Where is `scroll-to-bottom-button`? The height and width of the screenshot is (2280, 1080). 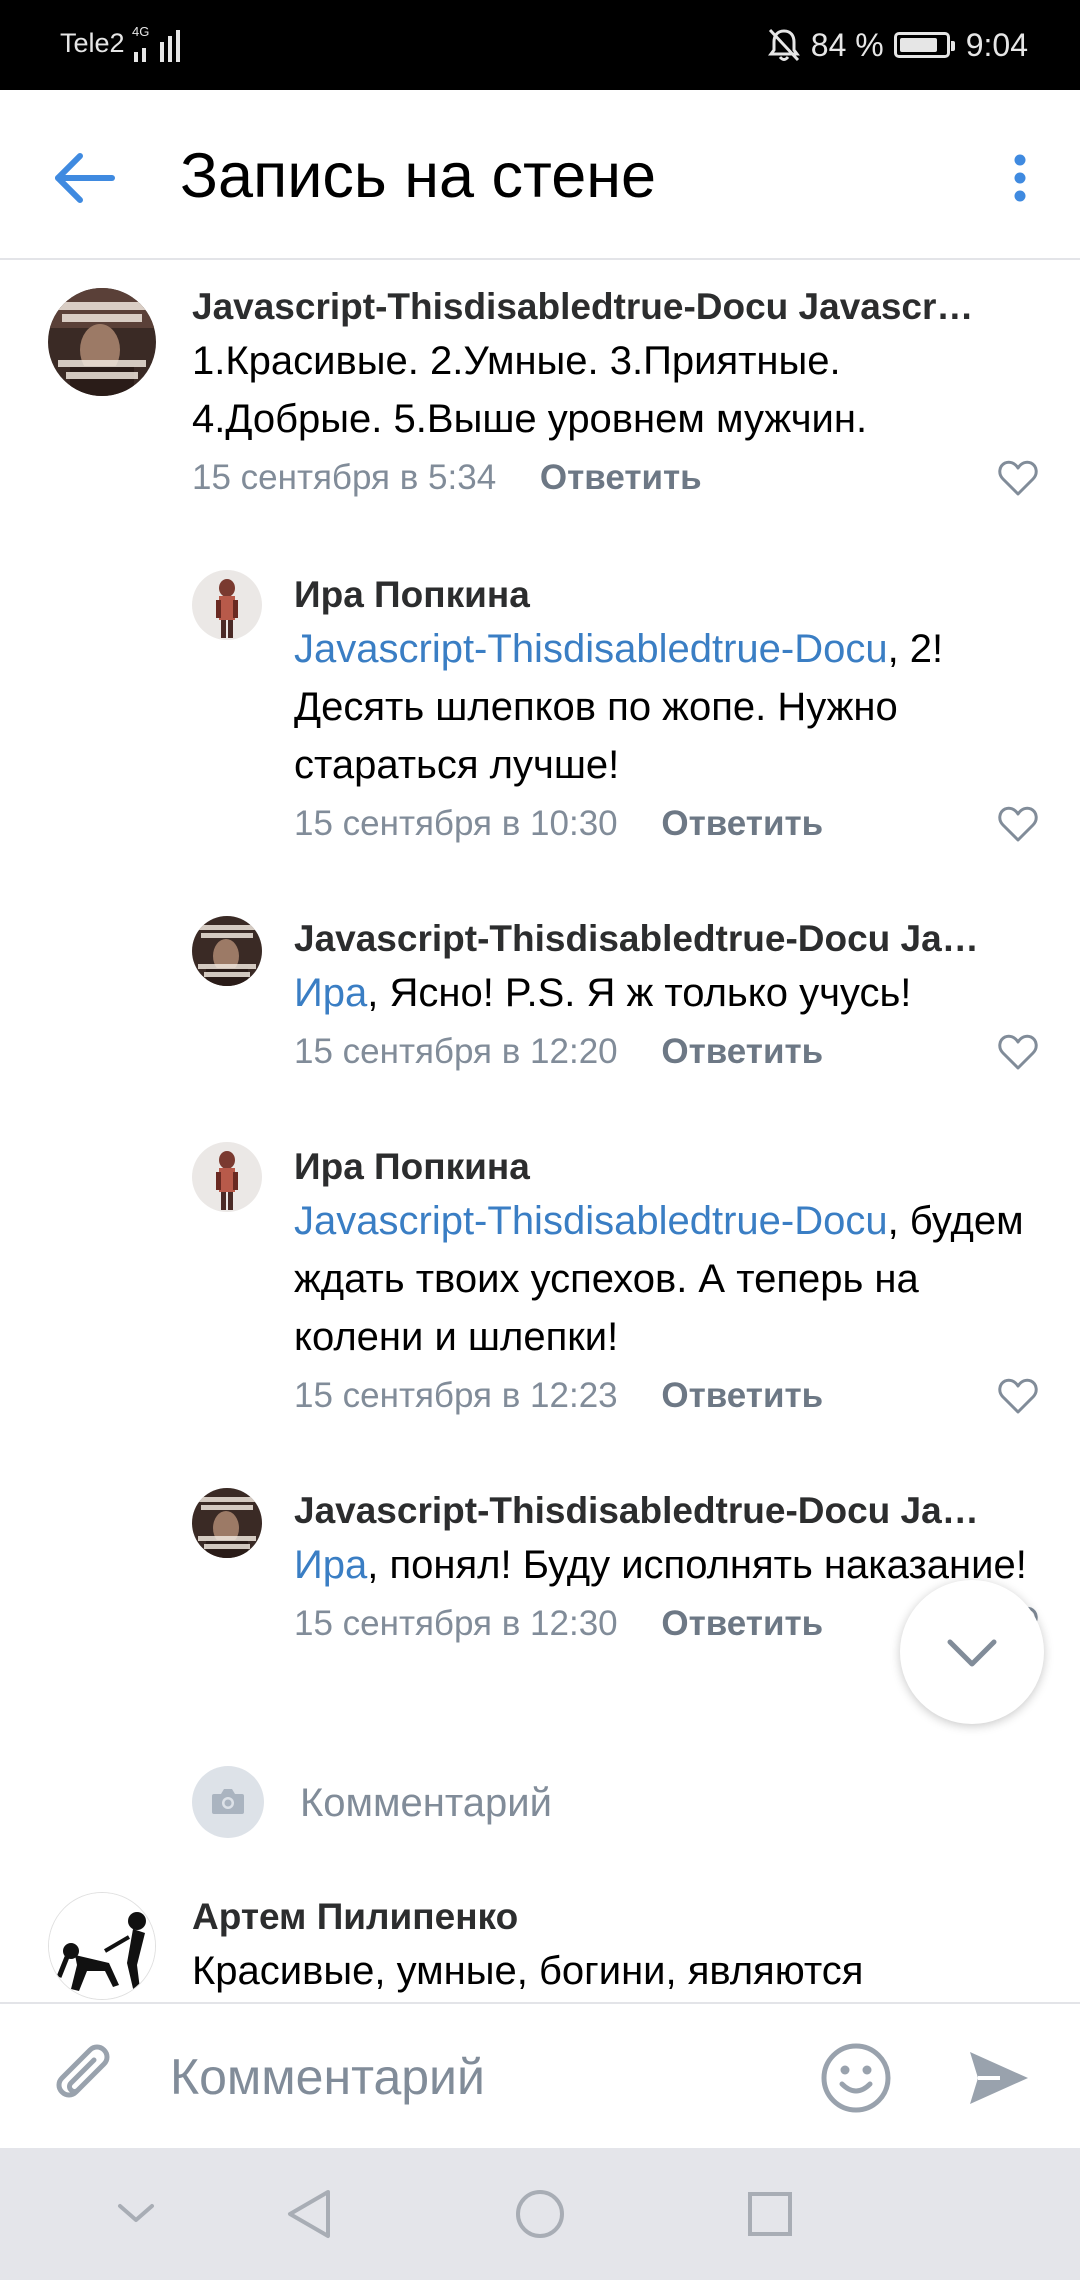 scroll-to-bottom-button is located at coordinates (972, 1652).